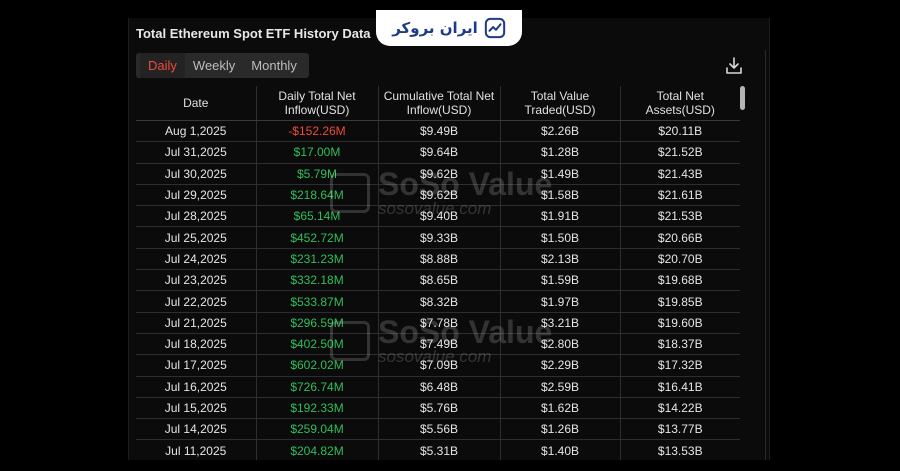 This screenshot has width=900, height=471. What do you see at coordinates (679, 408) in the screenshot?
I see `cell-net-assets: $14.22B` at bounding box center [679, 408].